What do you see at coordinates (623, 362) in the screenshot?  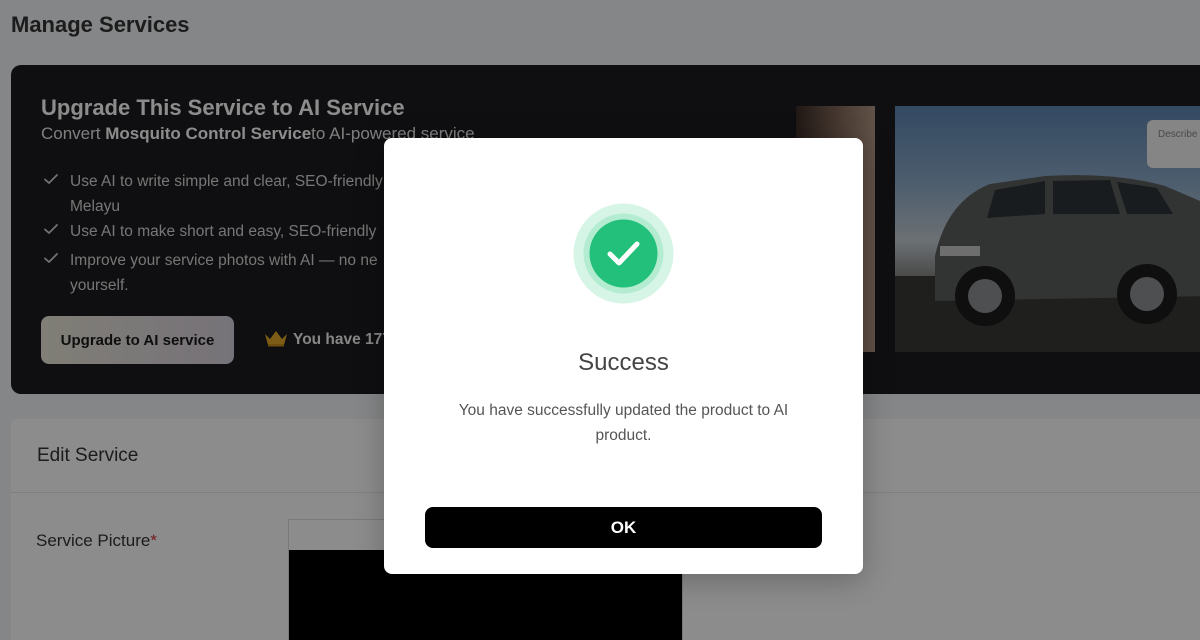 I see `dialog-title: Success` at bounding box center [623, 362].